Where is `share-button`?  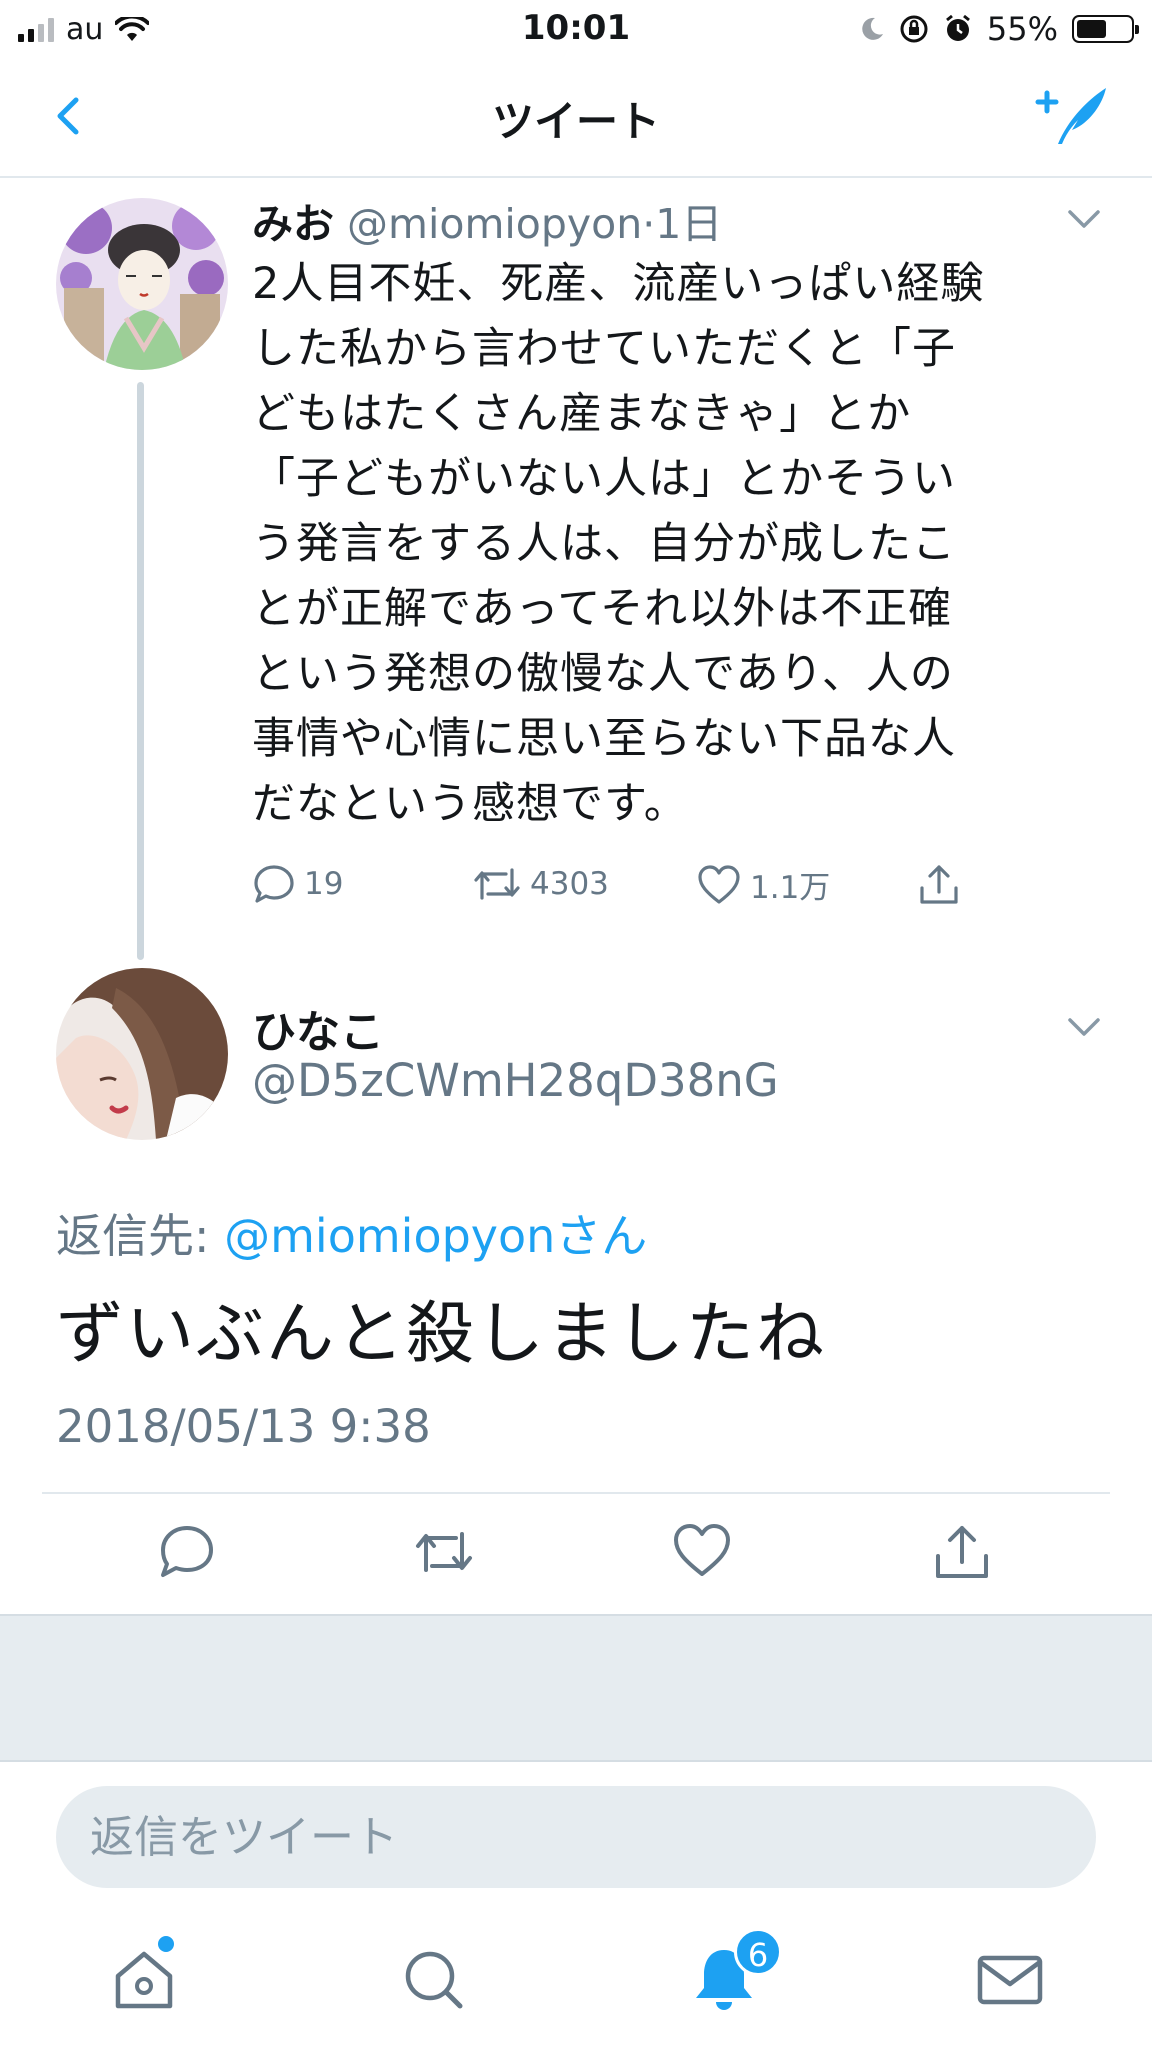
share-button is located at coordinates (939, 885).